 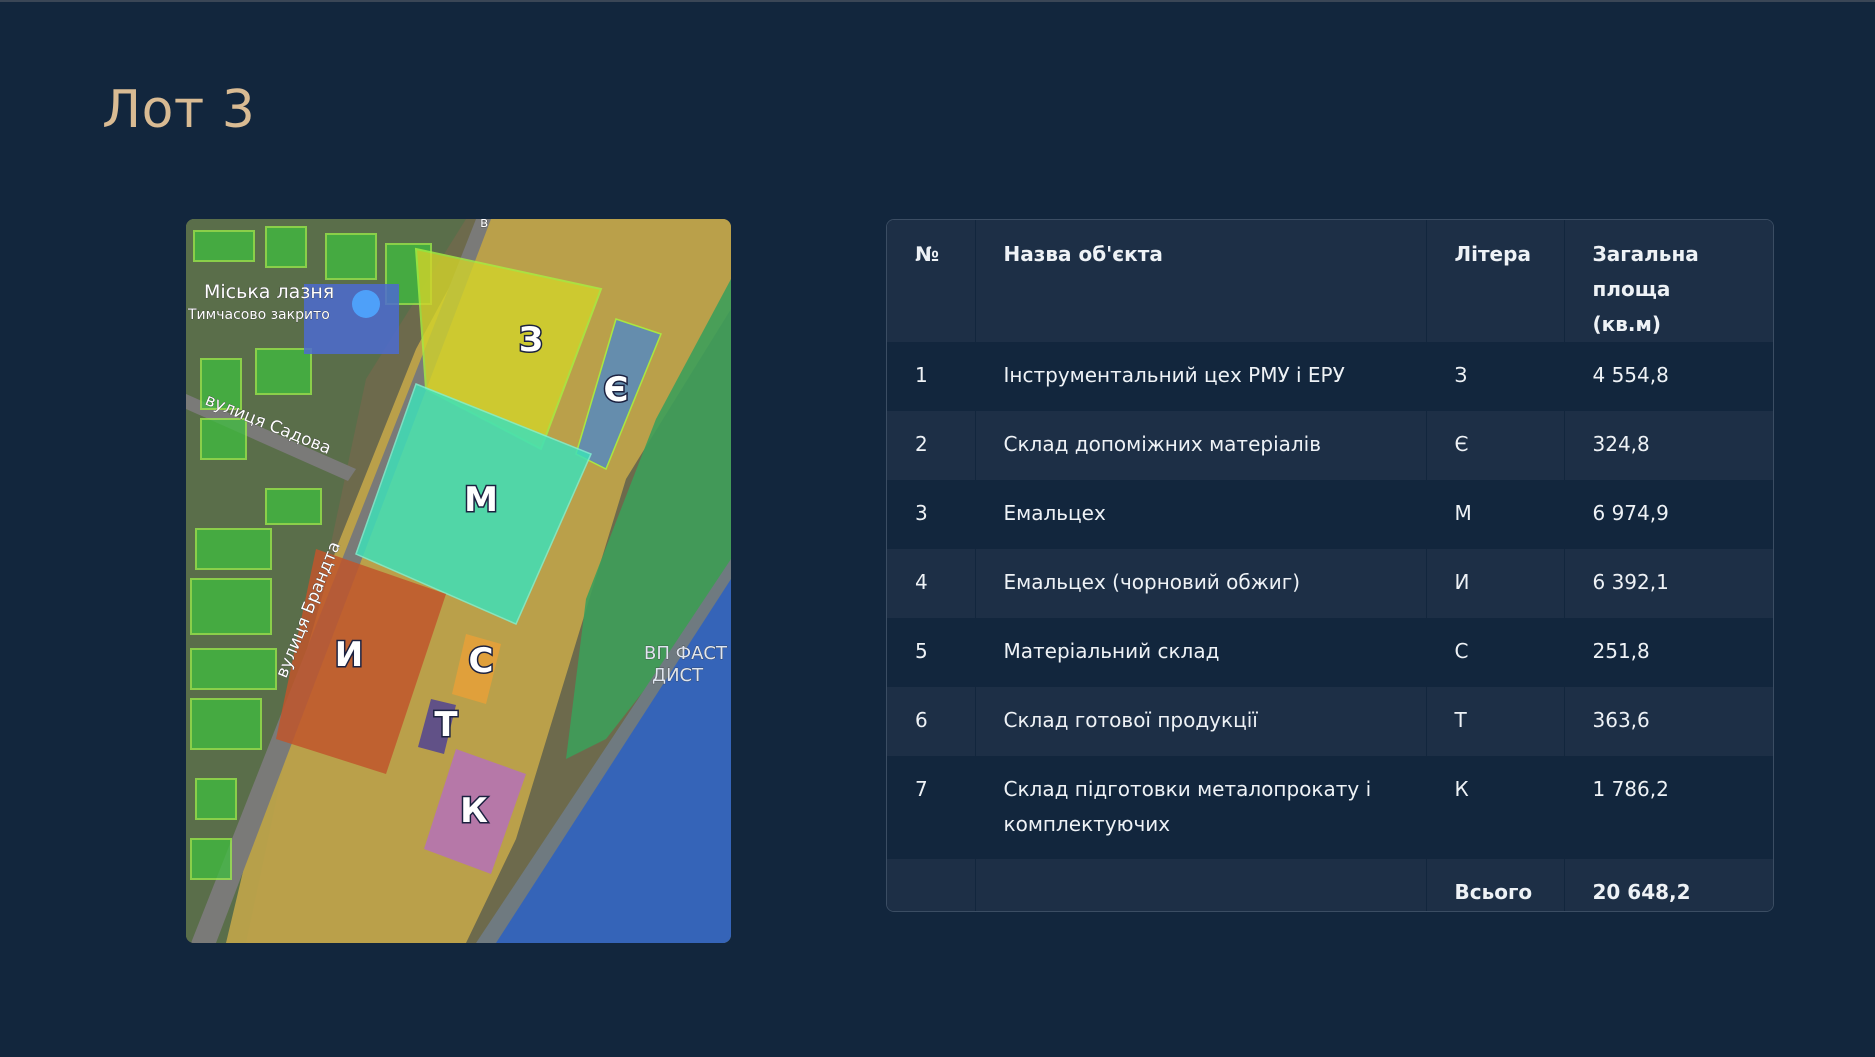 I want to click on table-row: 5 Матеріальний склад С 251,8, so click(x=1330, y=652).